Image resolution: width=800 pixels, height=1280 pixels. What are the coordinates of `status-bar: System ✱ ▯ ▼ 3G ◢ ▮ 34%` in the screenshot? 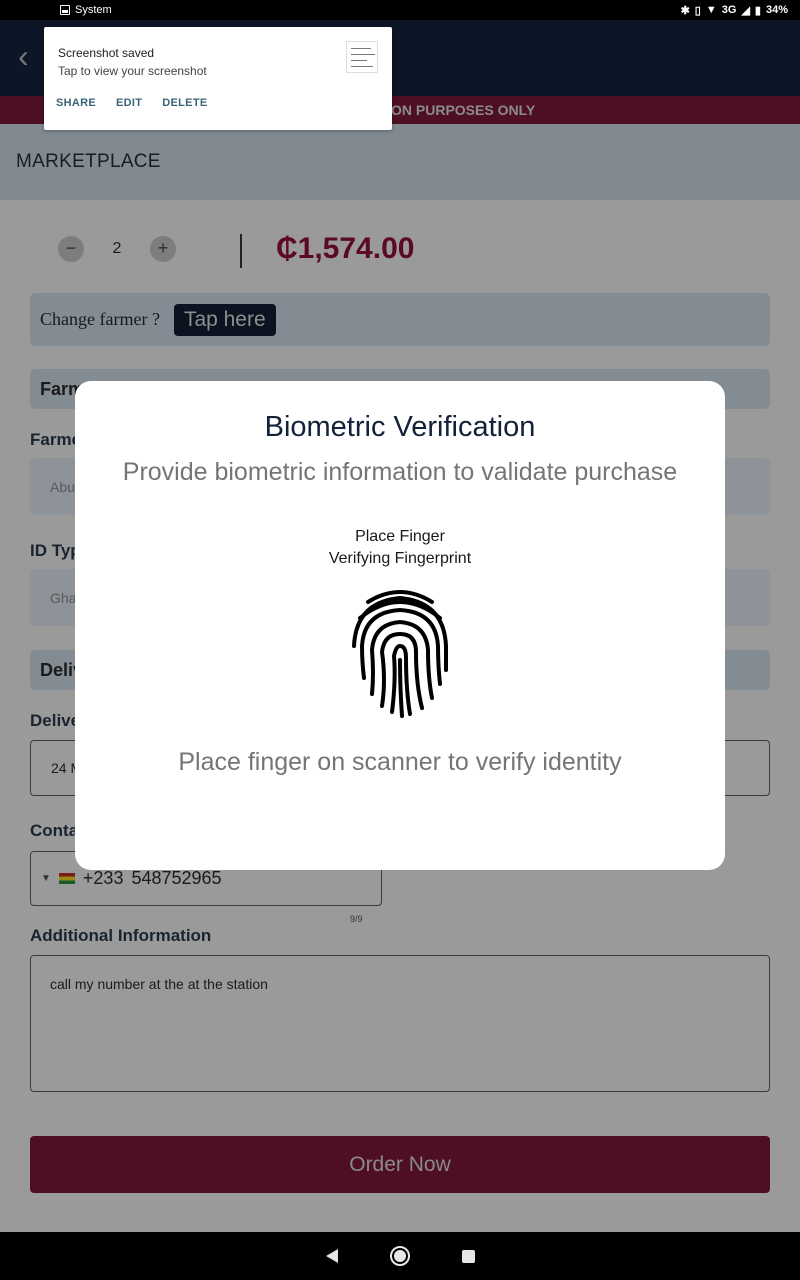 It's located at (400, 10).